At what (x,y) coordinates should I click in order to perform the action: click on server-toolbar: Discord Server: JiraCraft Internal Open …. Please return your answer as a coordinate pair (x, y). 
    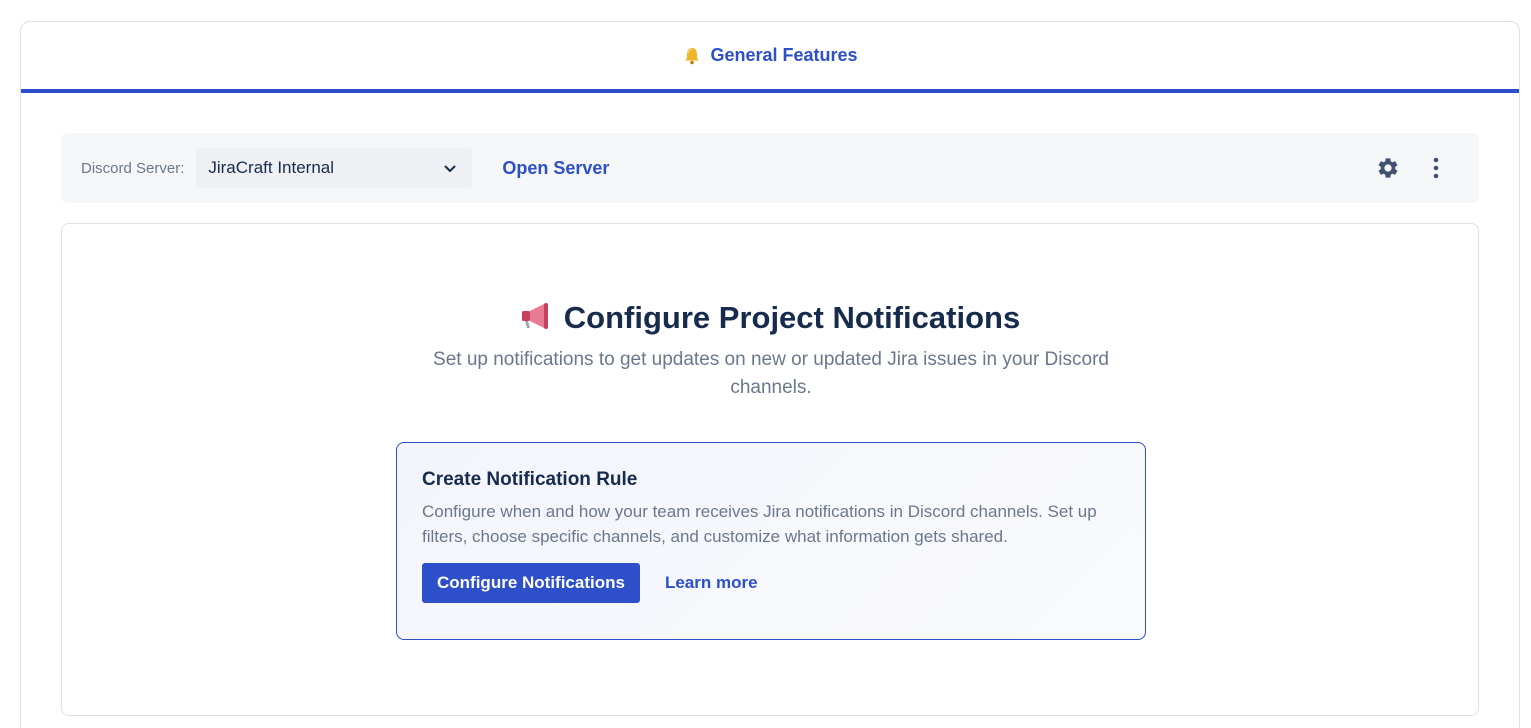
    Looking at the image, I should click on (770, 168).